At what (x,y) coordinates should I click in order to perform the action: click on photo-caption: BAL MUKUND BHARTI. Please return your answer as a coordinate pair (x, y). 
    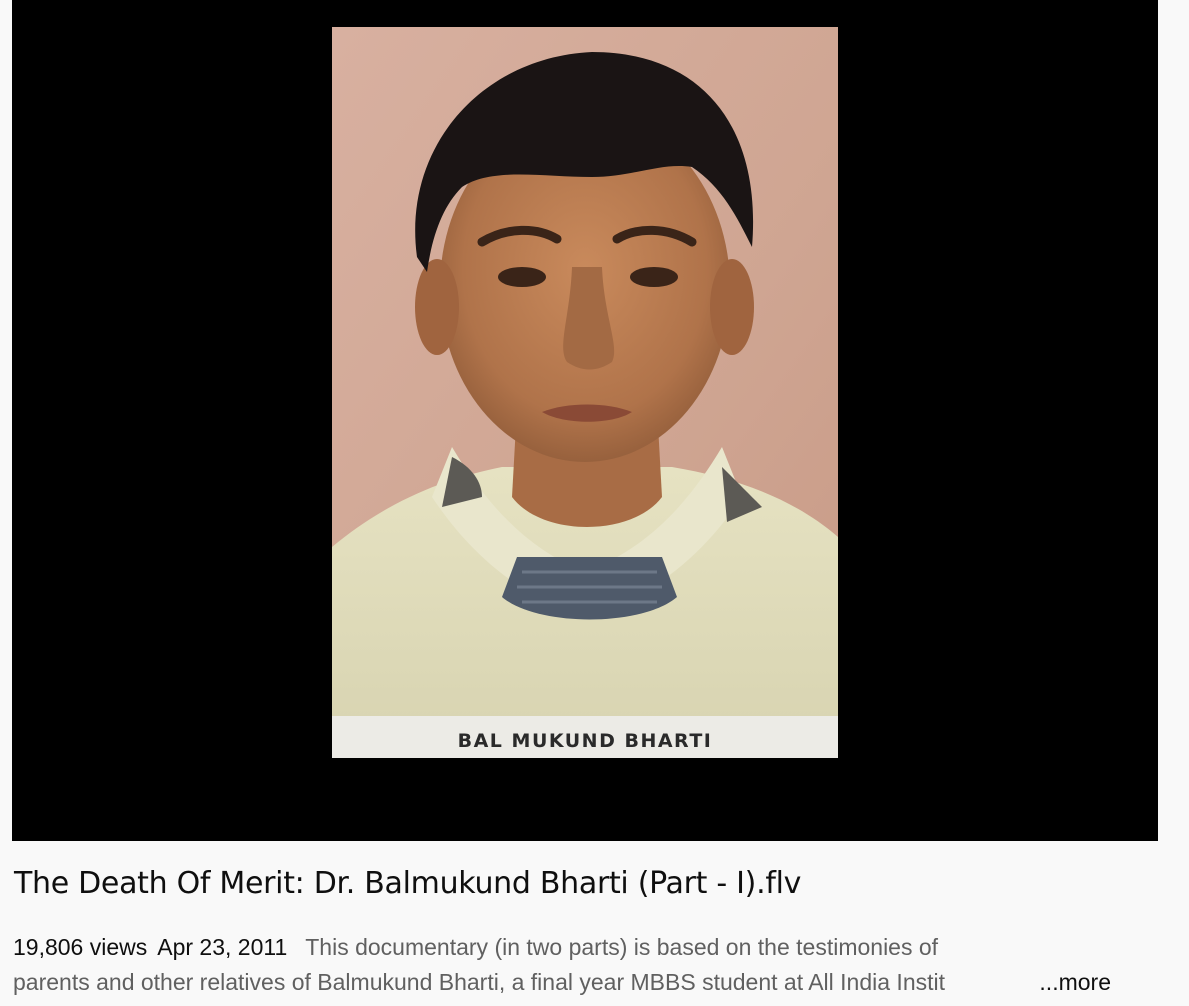
    Looking at the image, I should click on (585, 737).